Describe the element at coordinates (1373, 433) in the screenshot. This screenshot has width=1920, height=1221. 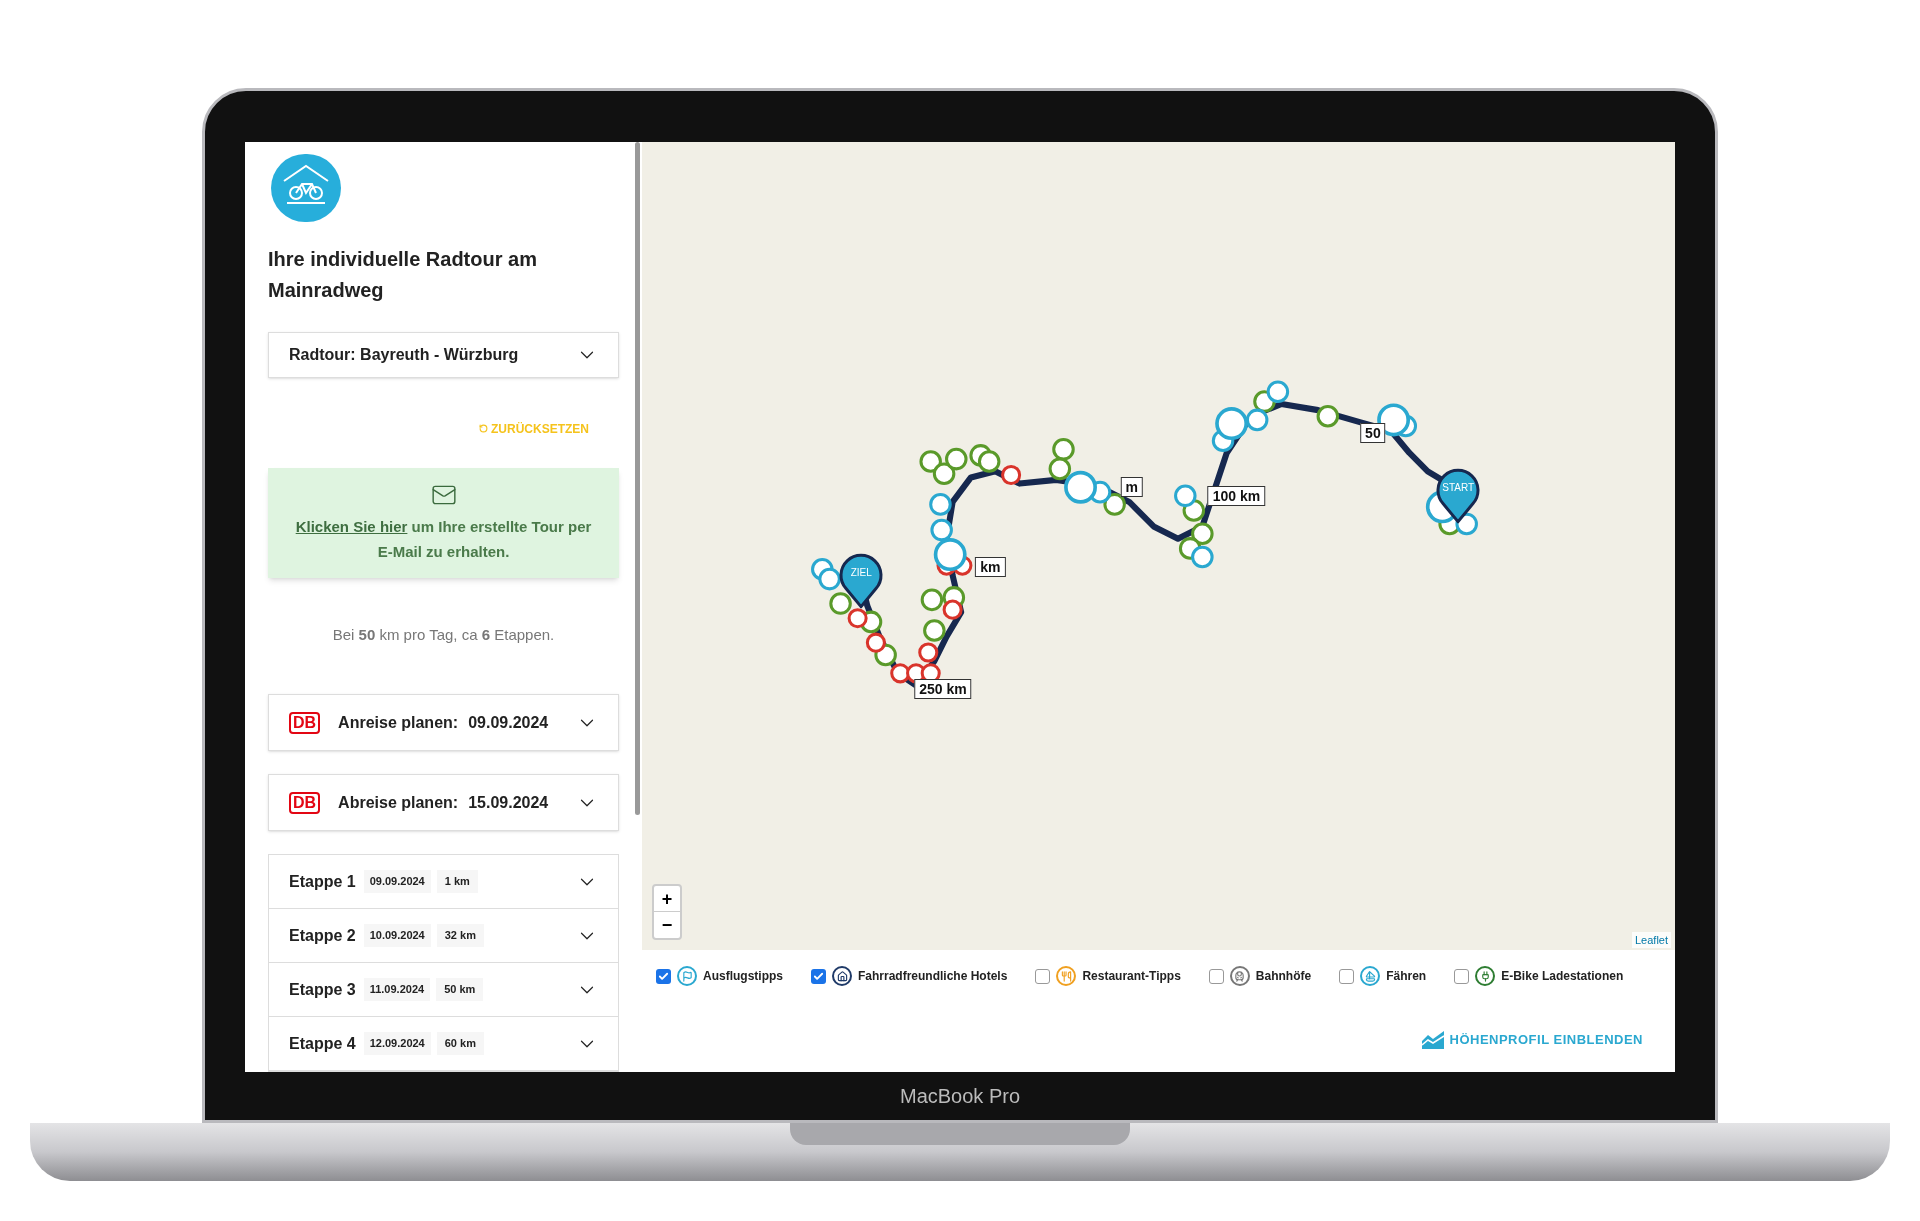
I see `distance-label: 50` at that location.